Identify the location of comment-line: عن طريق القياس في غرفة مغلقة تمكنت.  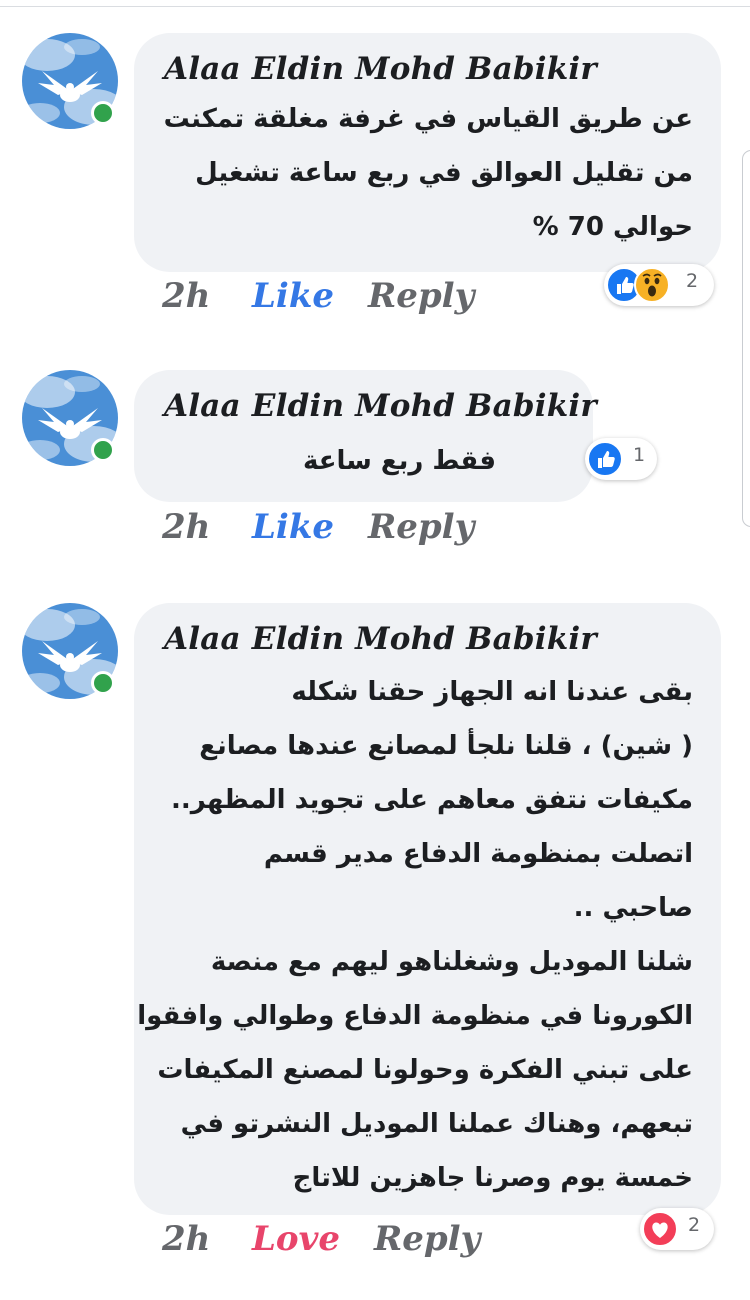
(428, 119).